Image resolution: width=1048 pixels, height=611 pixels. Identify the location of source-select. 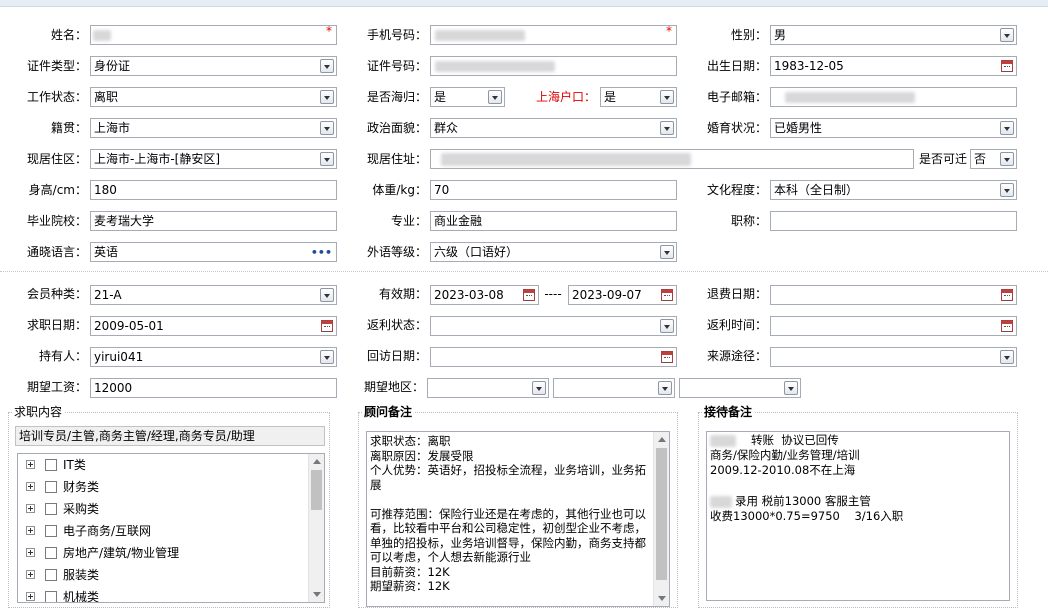
(893, 357).